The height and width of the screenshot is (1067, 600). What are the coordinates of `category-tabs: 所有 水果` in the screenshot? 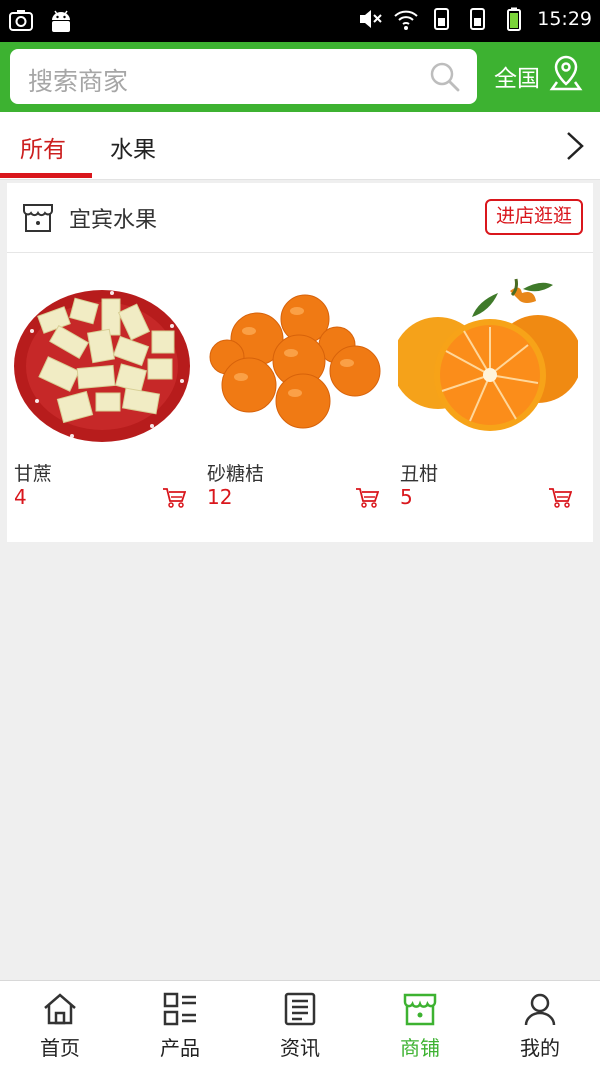 It's located at (300, 146).